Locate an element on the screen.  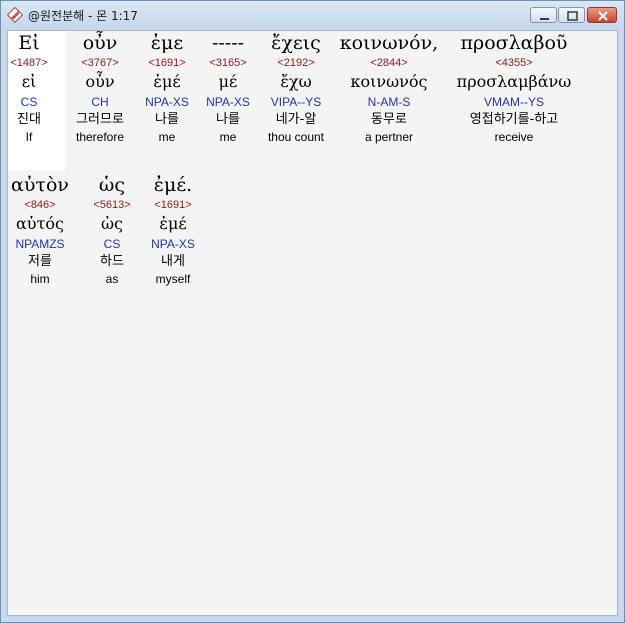
korean-gloss: 동무로 is located at coordinates (389, 119).